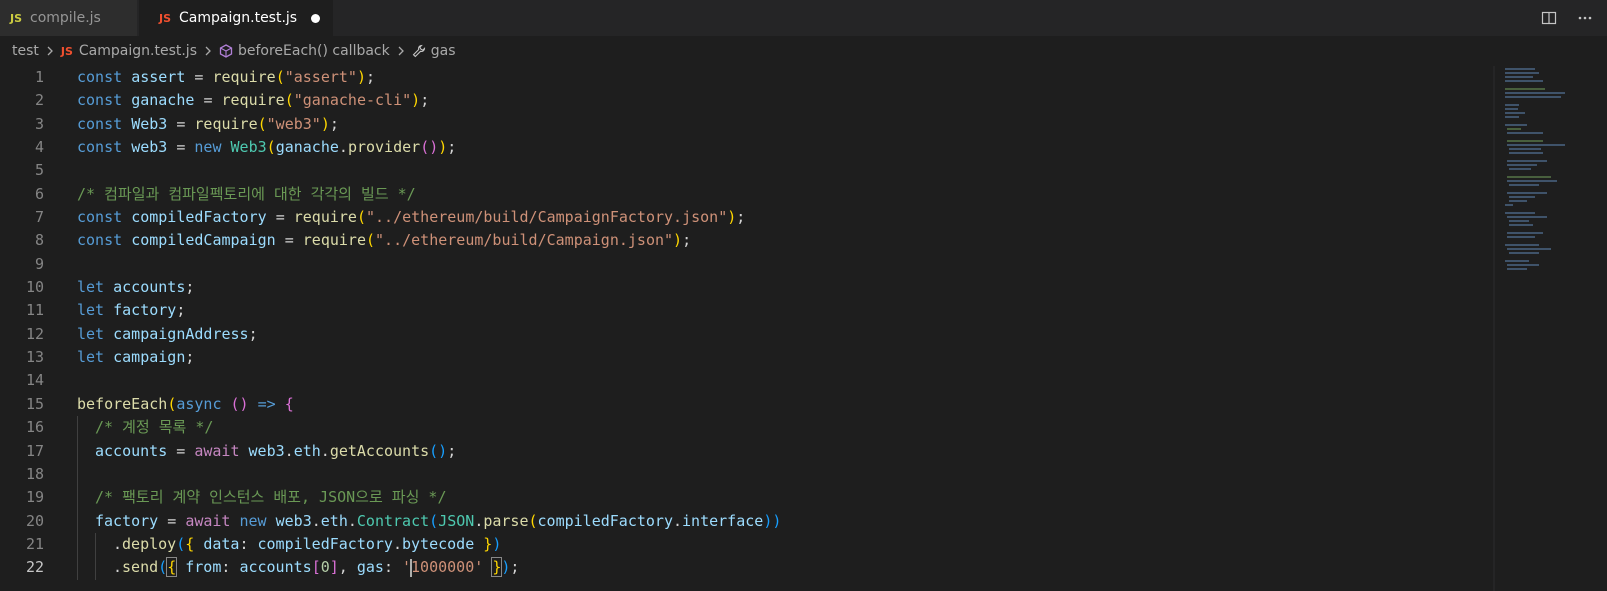 The image size is (1607, 591). What do you see at coordinates (352, 100) in the screenshot?
I see `token: "ganache-cli"` at bounding box center [352, 100].